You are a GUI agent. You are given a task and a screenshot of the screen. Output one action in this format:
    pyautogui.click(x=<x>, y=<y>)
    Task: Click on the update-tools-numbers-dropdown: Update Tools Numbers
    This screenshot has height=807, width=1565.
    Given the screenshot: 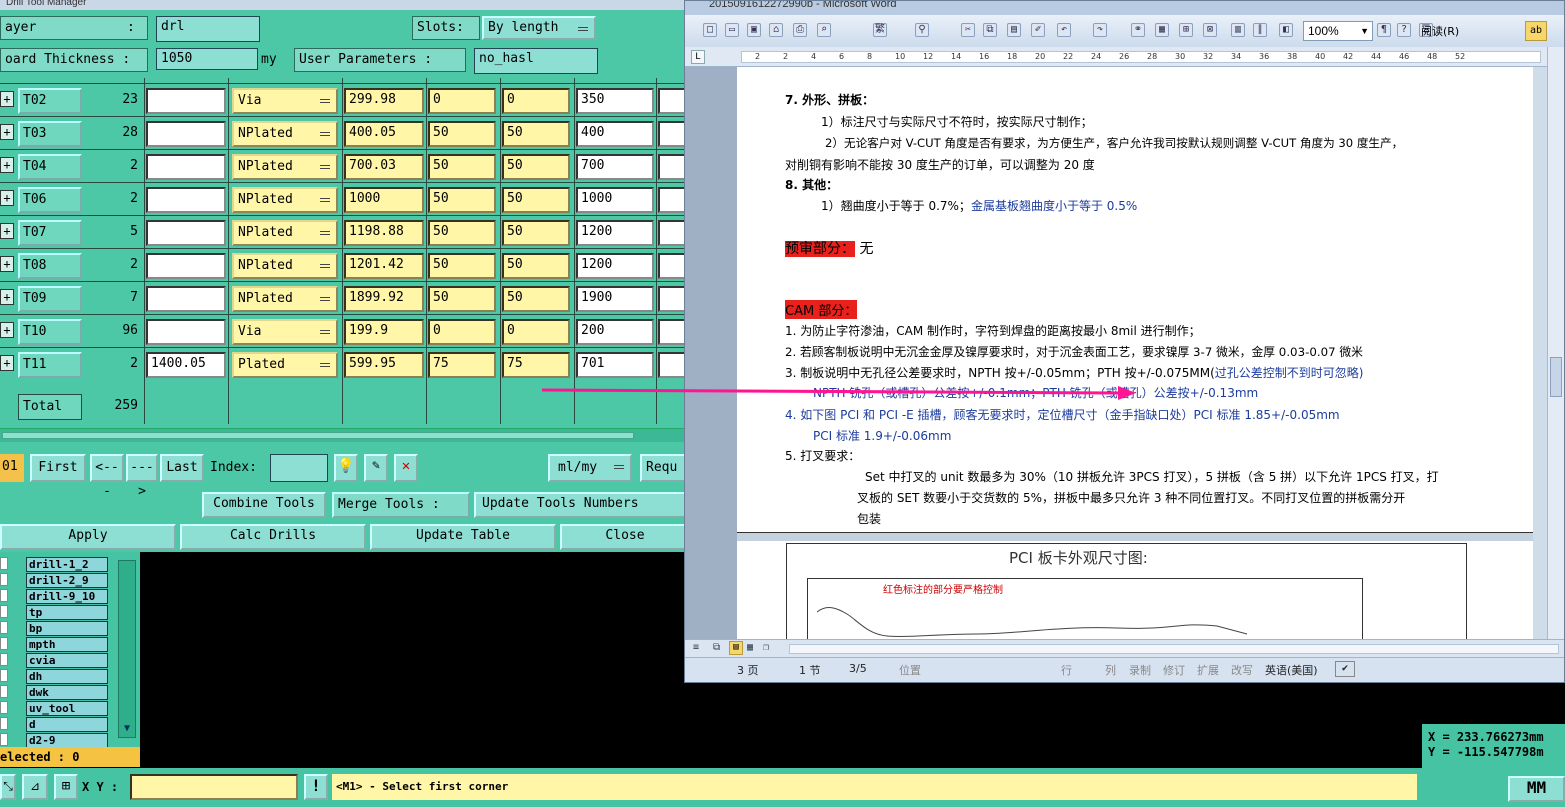 What is the action you would take?
    pyautogui.click(x=579, y=505)
    